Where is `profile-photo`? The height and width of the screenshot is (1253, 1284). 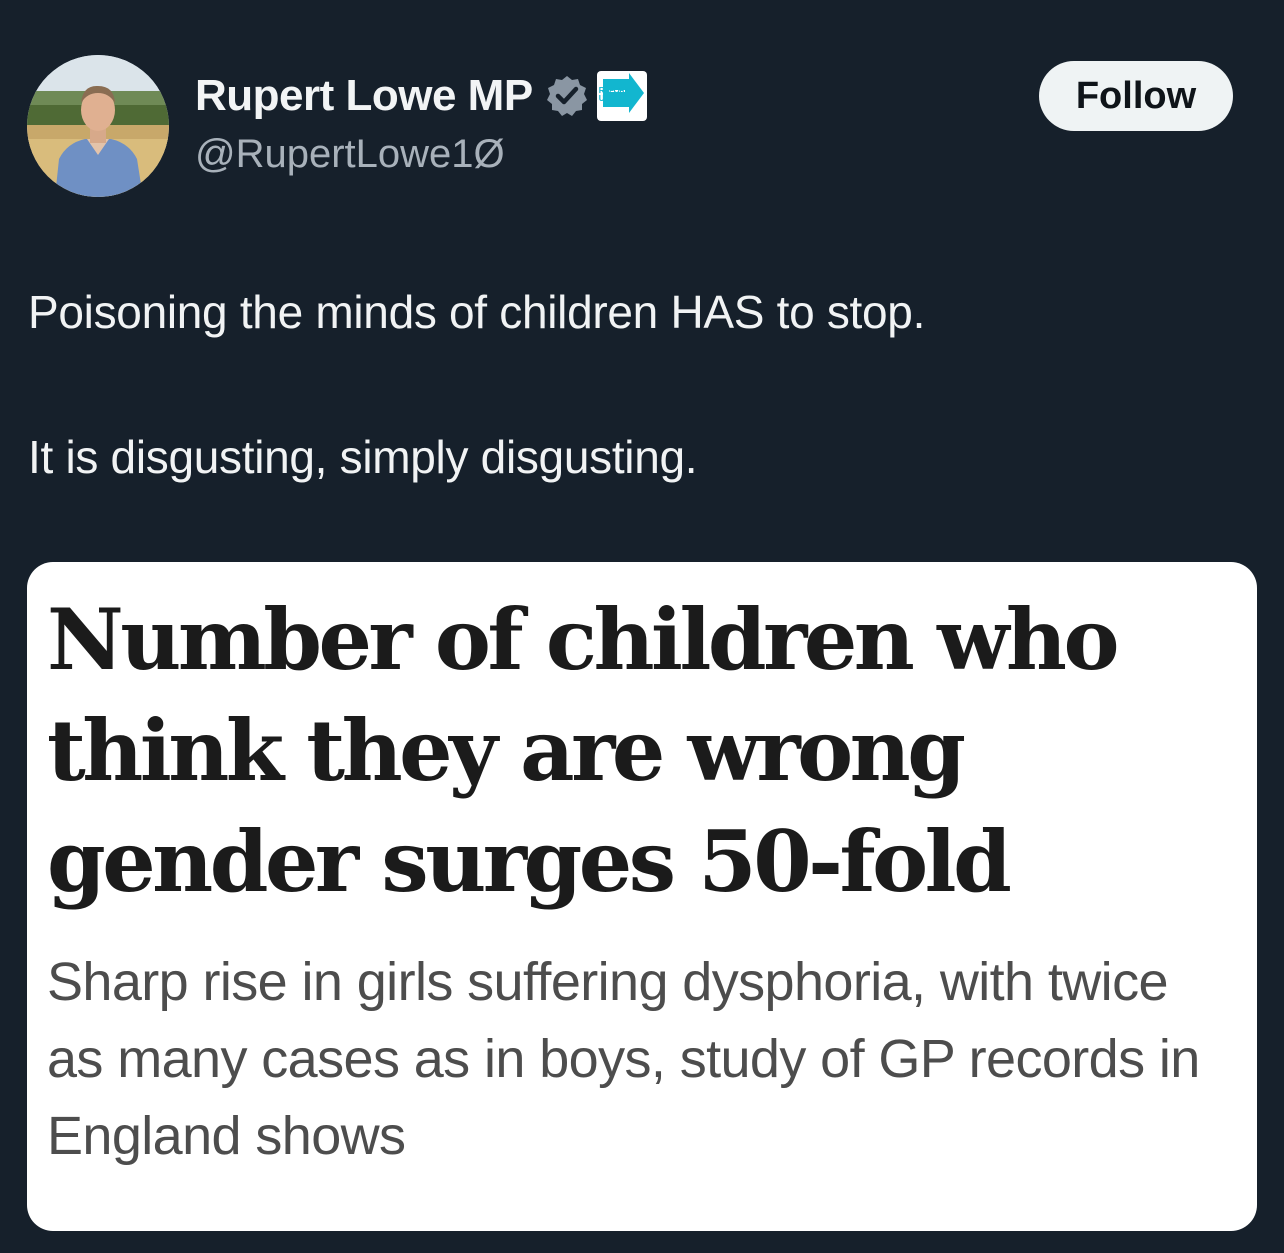
profile-photo is located at coordinates (98, 126).